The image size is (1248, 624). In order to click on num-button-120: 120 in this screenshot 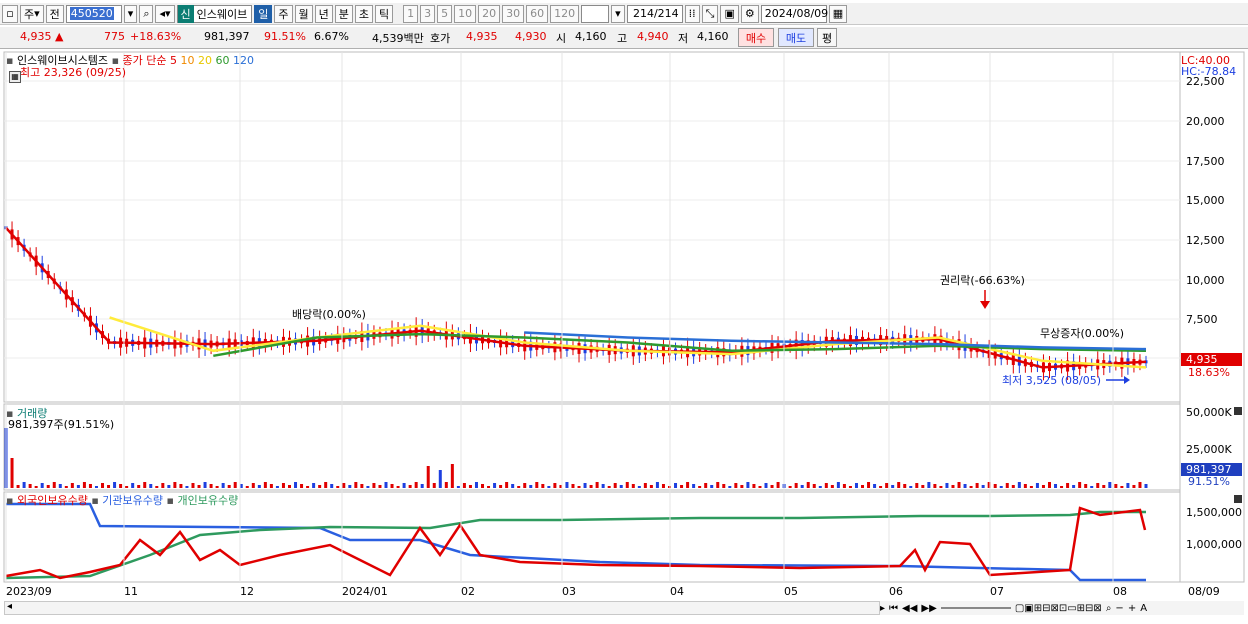, I will do `click(565, 13)`.